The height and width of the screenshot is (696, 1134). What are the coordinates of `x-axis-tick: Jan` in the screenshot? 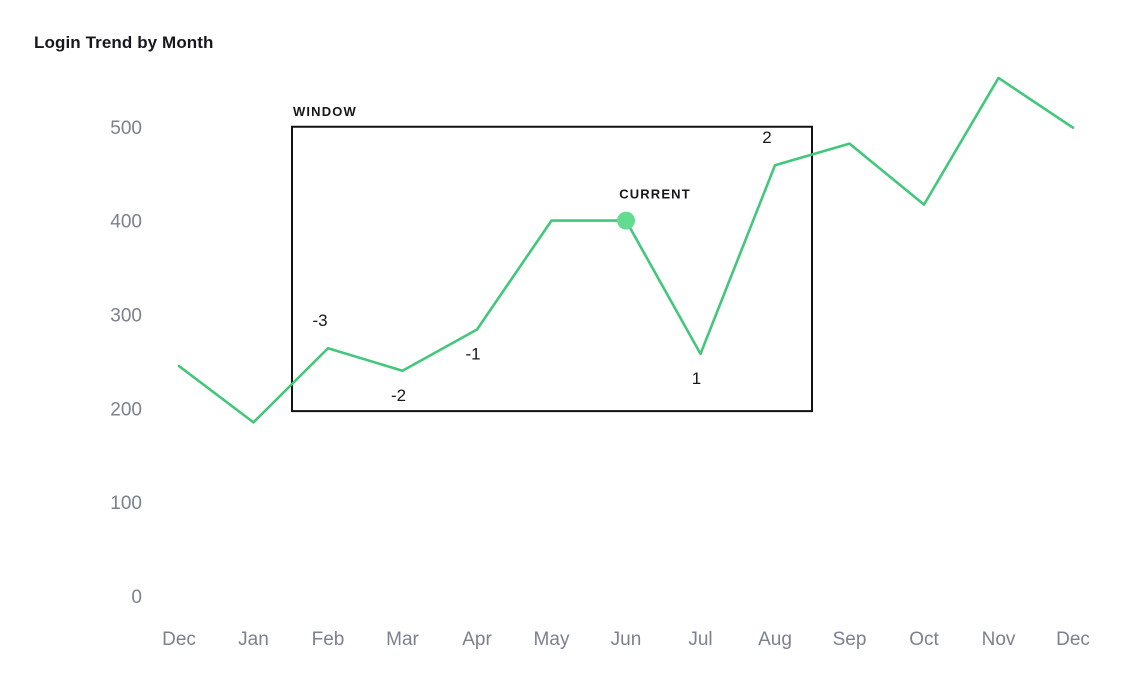 It's located at (253, 639).